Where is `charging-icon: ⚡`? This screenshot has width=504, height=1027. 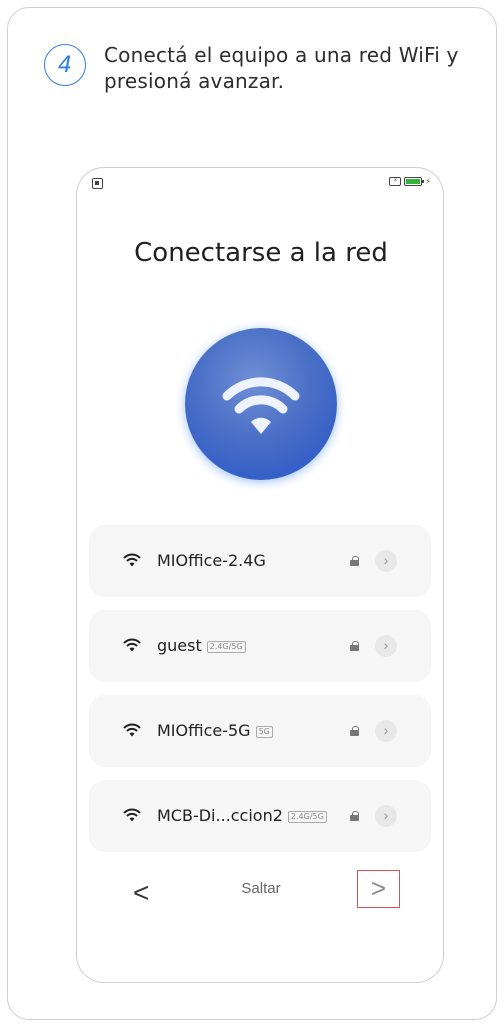
charging-icon: ⚡ is located at coordinates (428, 181).